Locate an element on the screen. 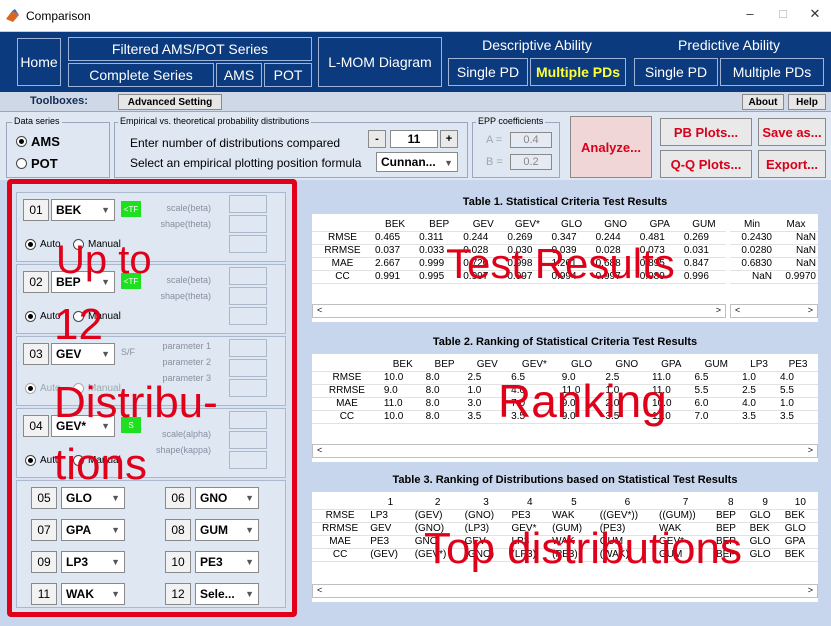 This screenshot has width=831, height=626. a-coefficient-field: 0.4 is located at coordinates (531, 140).